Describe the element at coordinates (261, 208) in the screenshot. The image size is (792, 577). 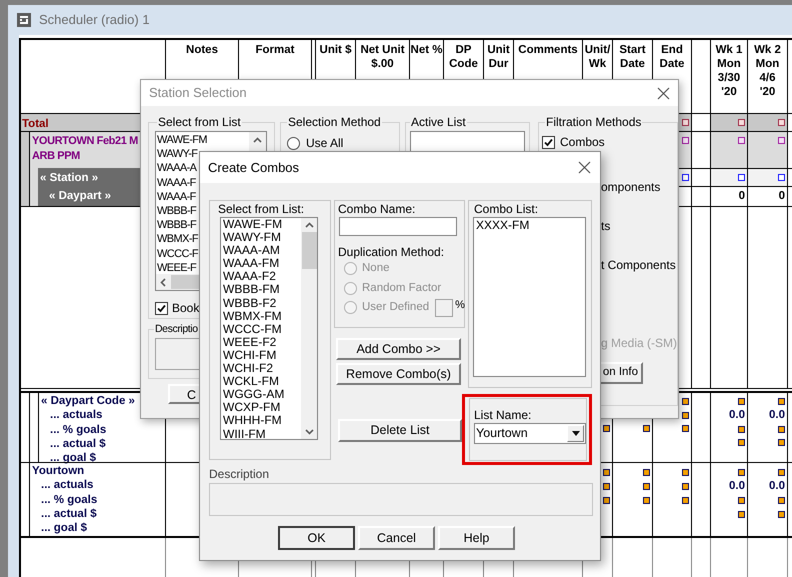
I see `field-label: Select from List:` at that location.